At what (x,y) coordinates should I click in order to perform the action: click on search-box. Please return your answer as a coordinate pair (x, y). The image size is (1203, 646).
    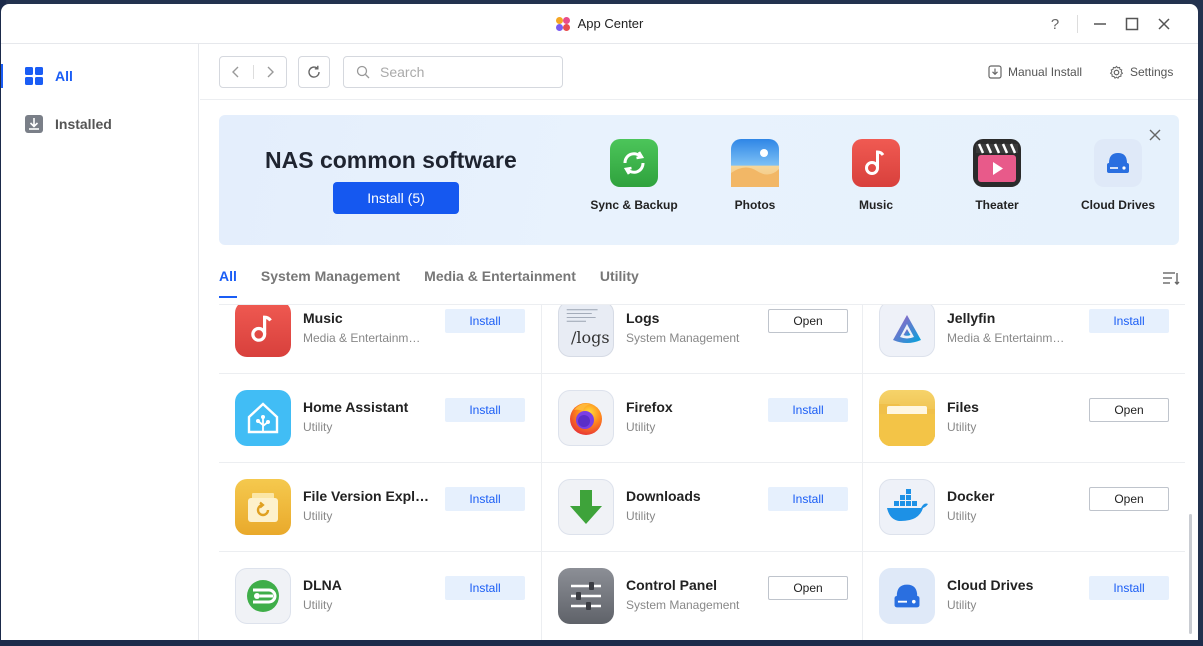
    Looking at the image, I should click on (453, 72).